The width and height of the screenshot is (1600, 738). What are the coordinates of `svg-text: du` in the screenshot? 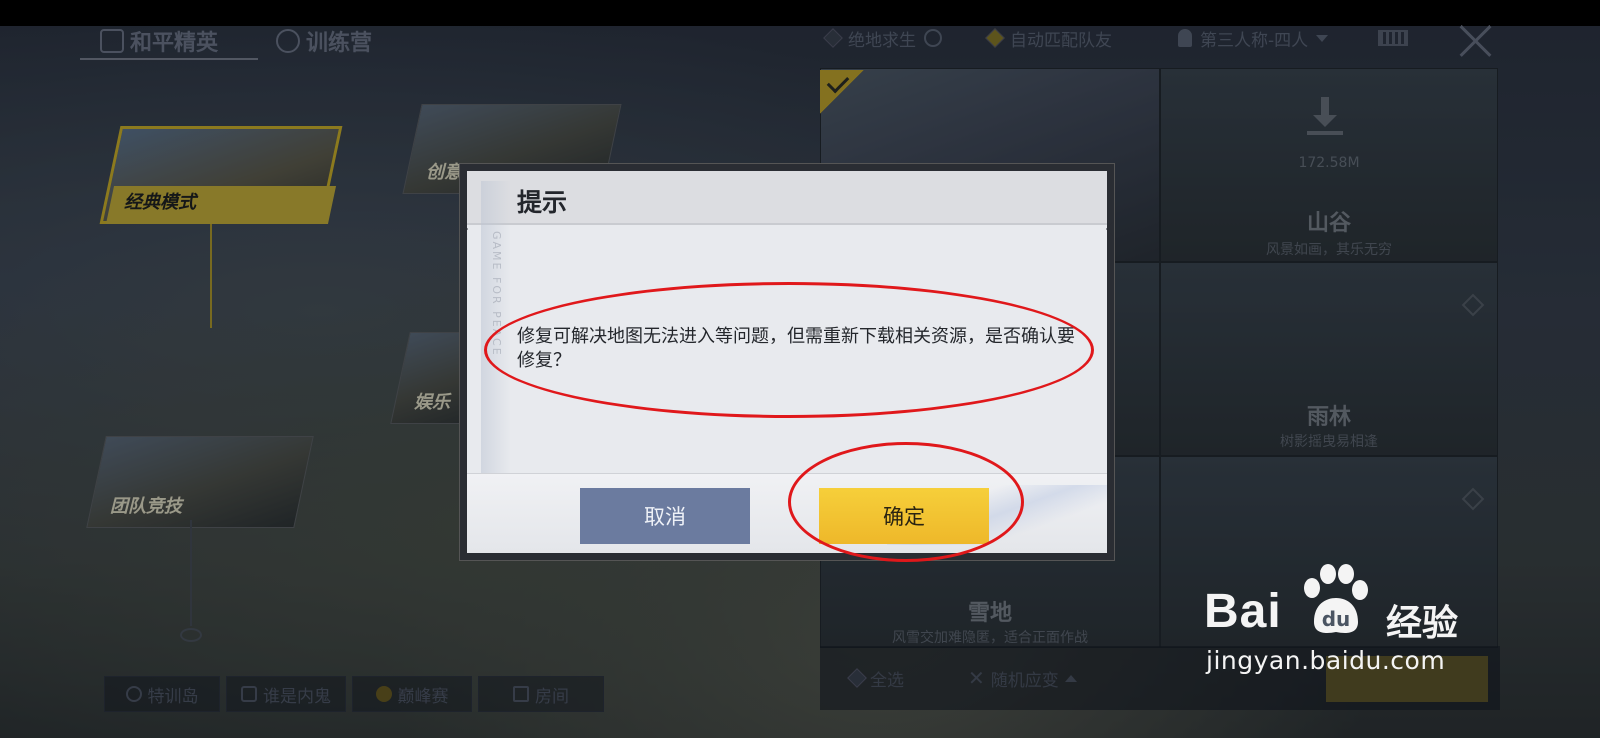 It's located at (1336, 619).